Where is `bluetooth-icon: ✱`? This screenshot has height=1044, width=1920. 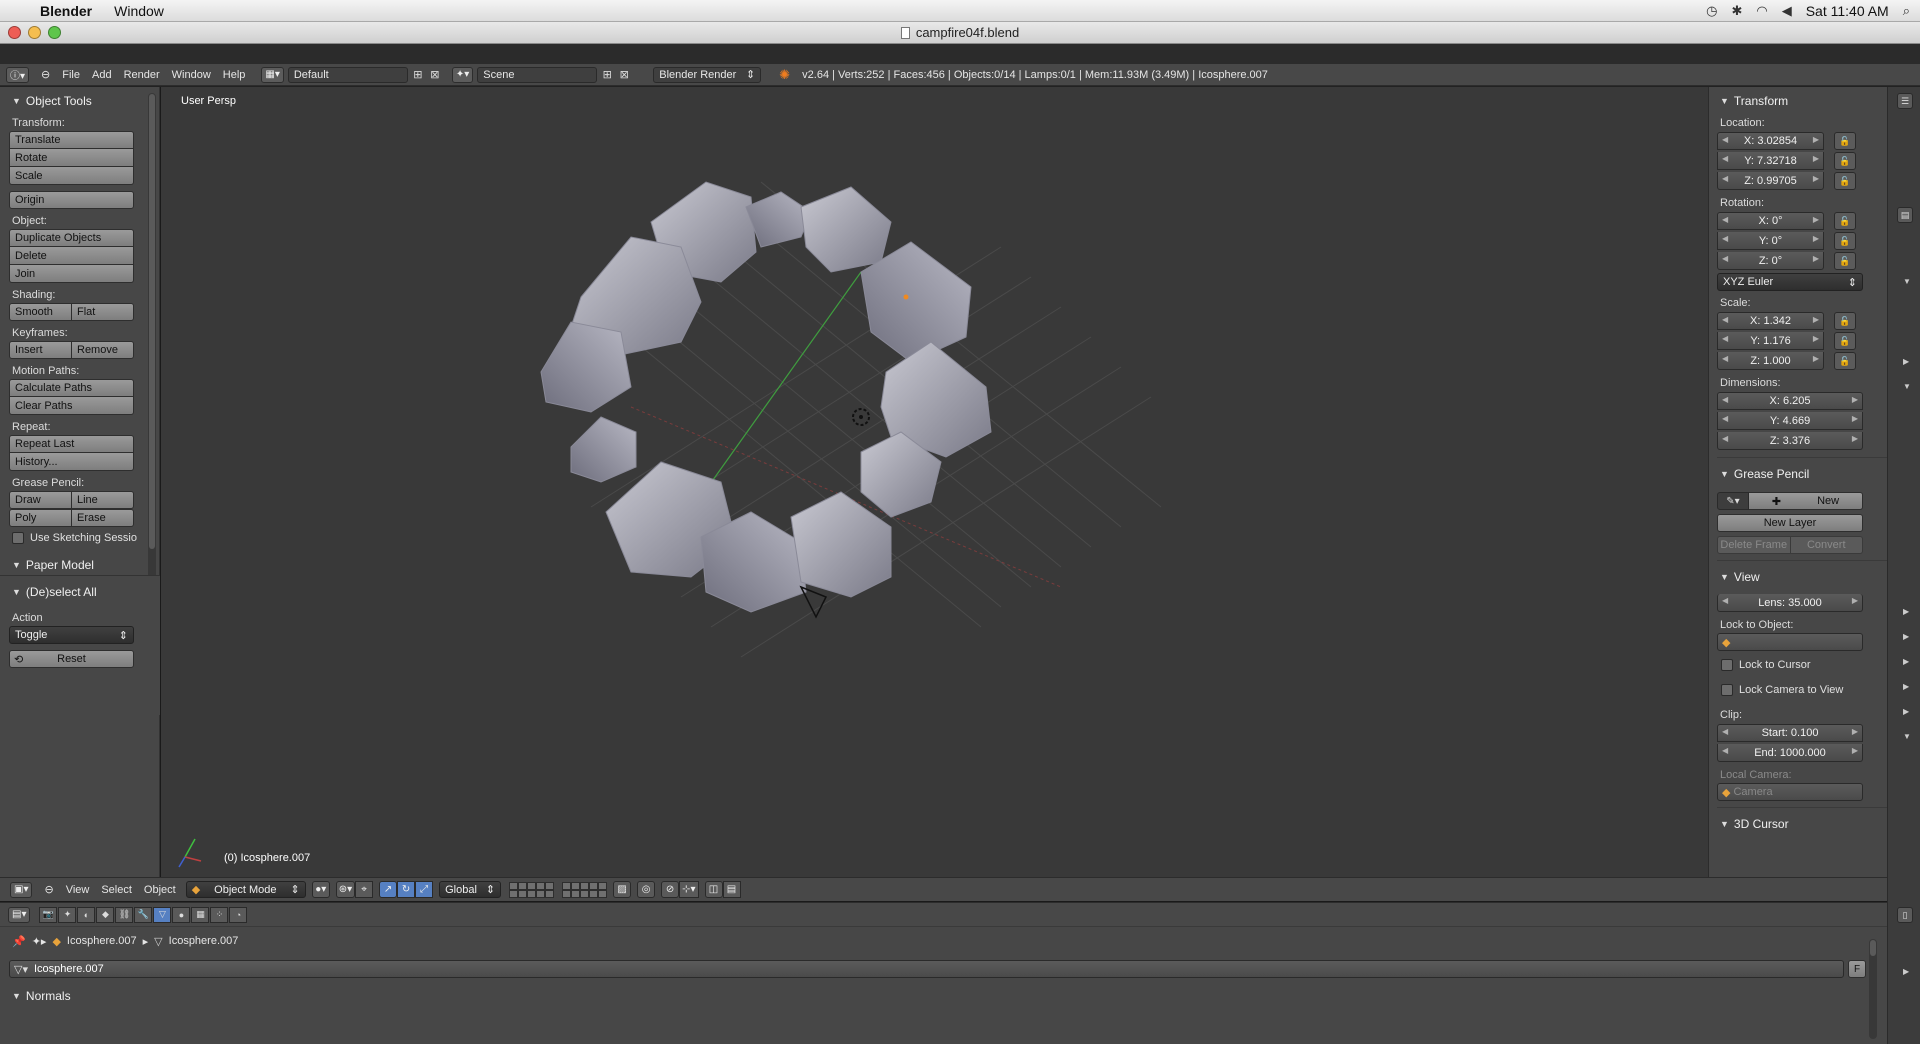 bluetooth-icon: ✱ is located at coordinates (1736, 11).